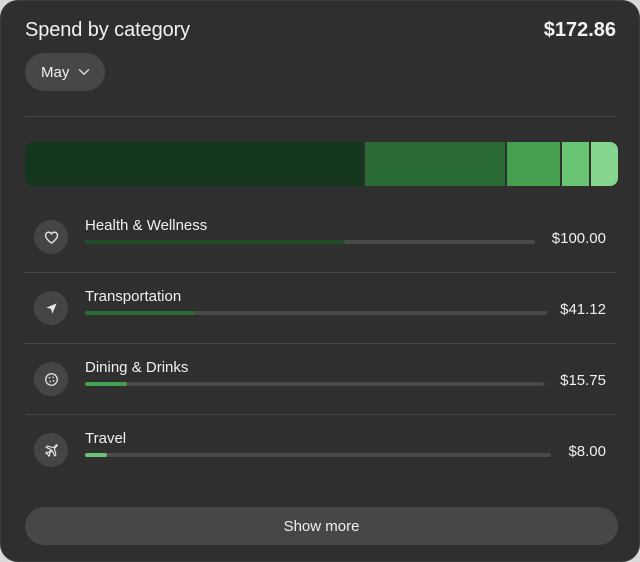  I want to click on heart-icon, so click(51, 237).